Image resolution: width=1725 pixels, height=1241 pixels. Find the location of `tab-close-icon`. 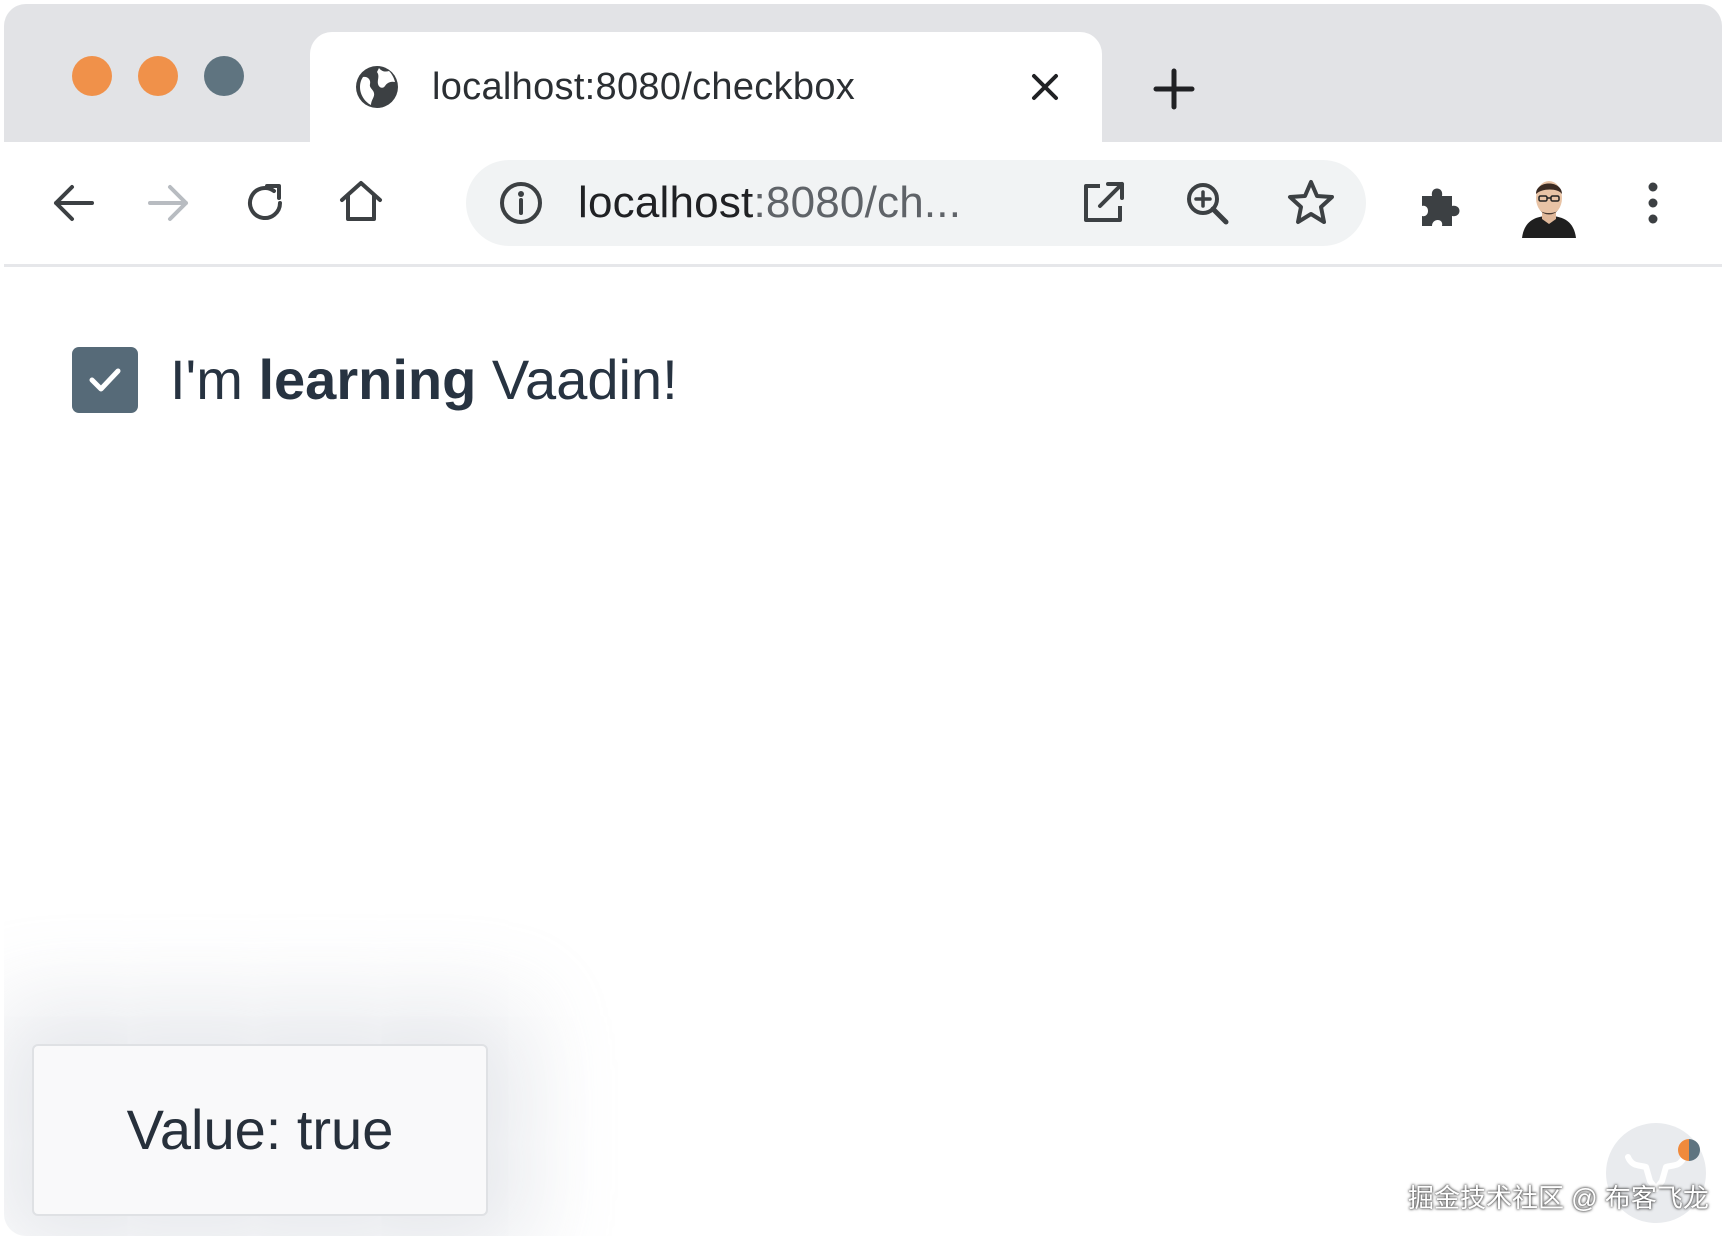

tab-close-icon is located at coordinates (1045, 87).